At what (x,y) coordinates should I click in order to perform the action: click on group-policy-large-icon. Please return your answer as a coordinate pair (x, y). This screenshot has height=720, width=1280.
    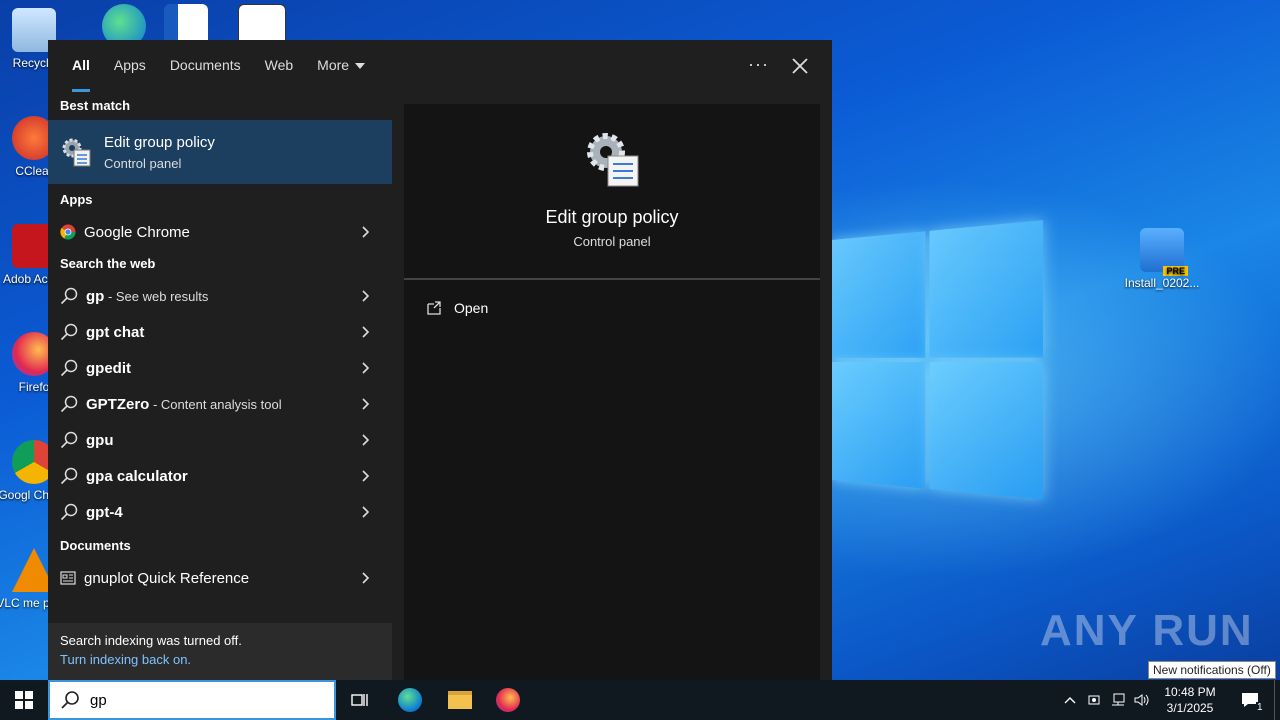
    Looking at the image, I should click on (613, 160).